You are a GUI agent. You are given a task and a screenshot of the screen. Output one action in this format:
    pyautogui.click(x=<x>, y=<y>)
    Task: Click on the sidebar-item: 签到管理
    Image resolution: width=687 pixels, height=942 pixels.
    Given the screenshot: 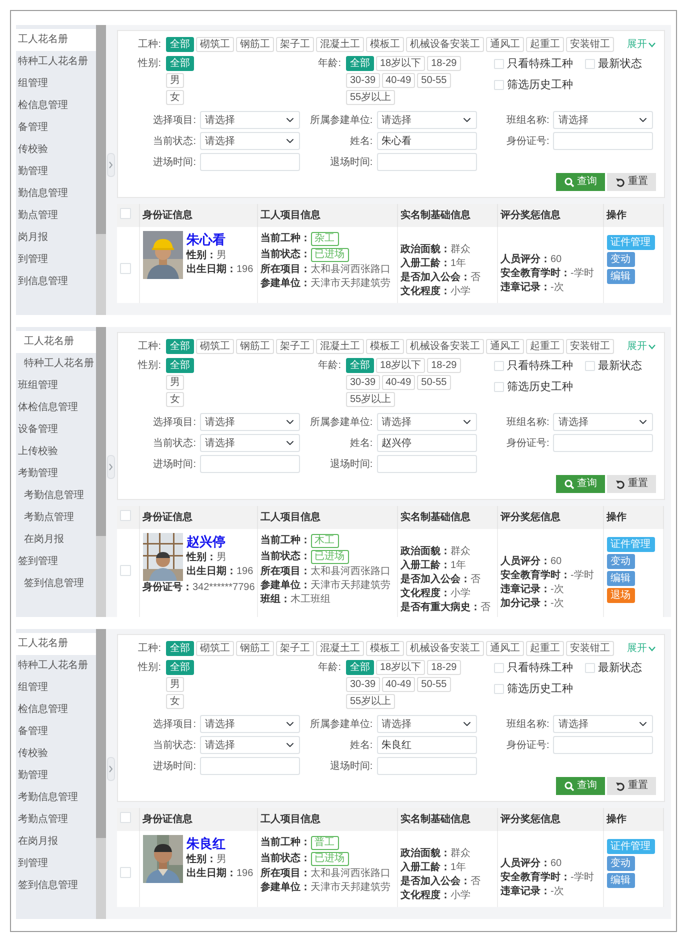 What is the action you would take?
    pyautogui.click(x=56, y=562)
    